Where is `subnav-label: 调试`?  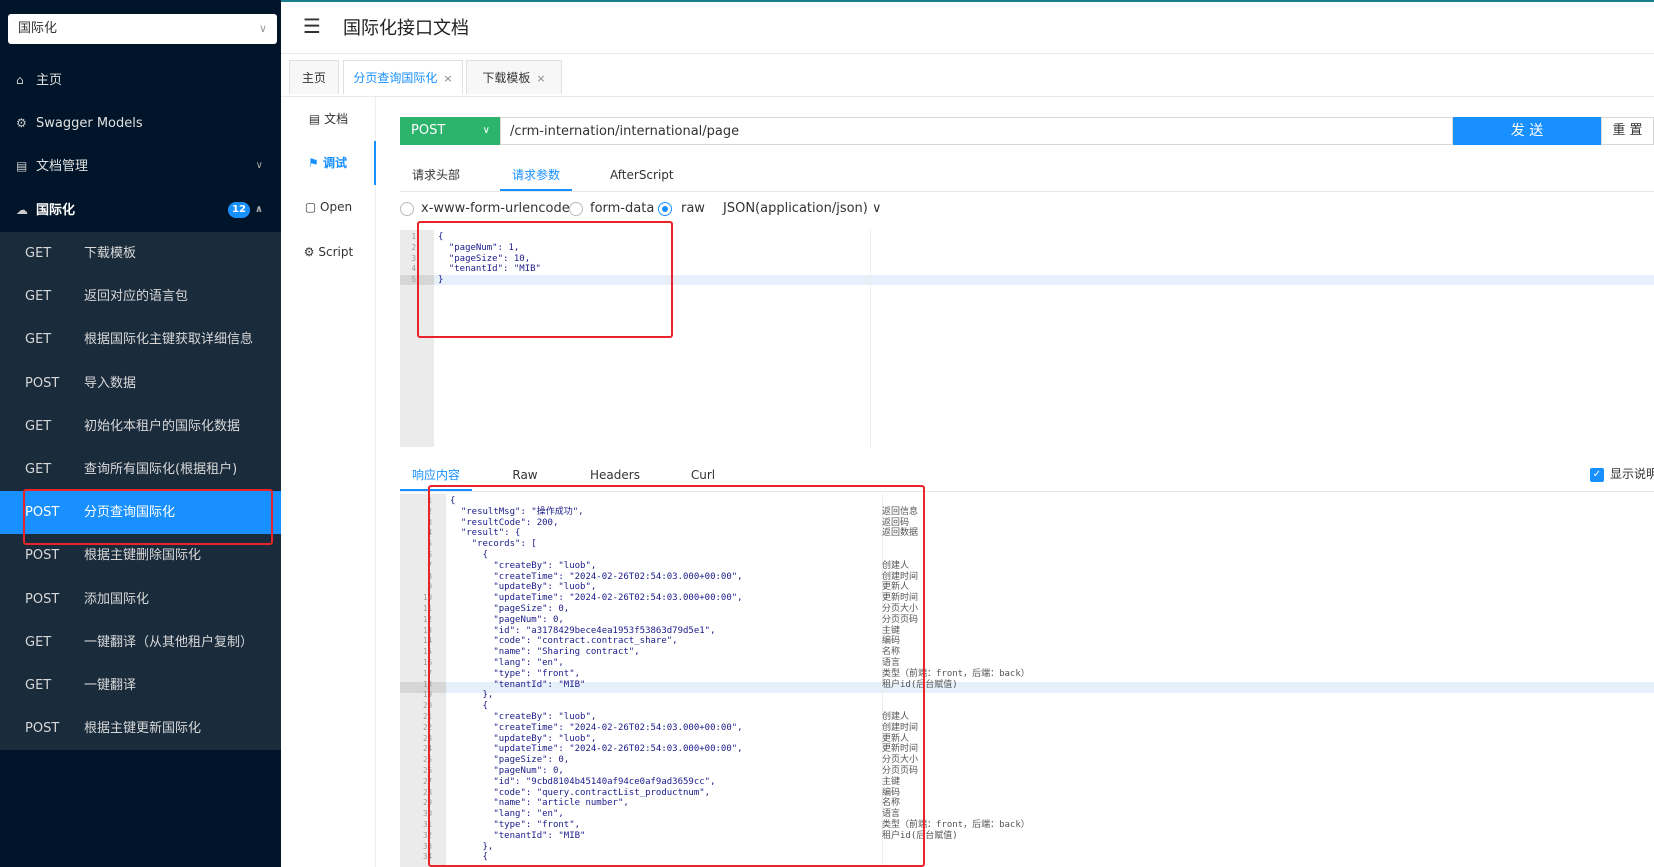
subnav-label: 调试 is located at coordinates (334, 163).